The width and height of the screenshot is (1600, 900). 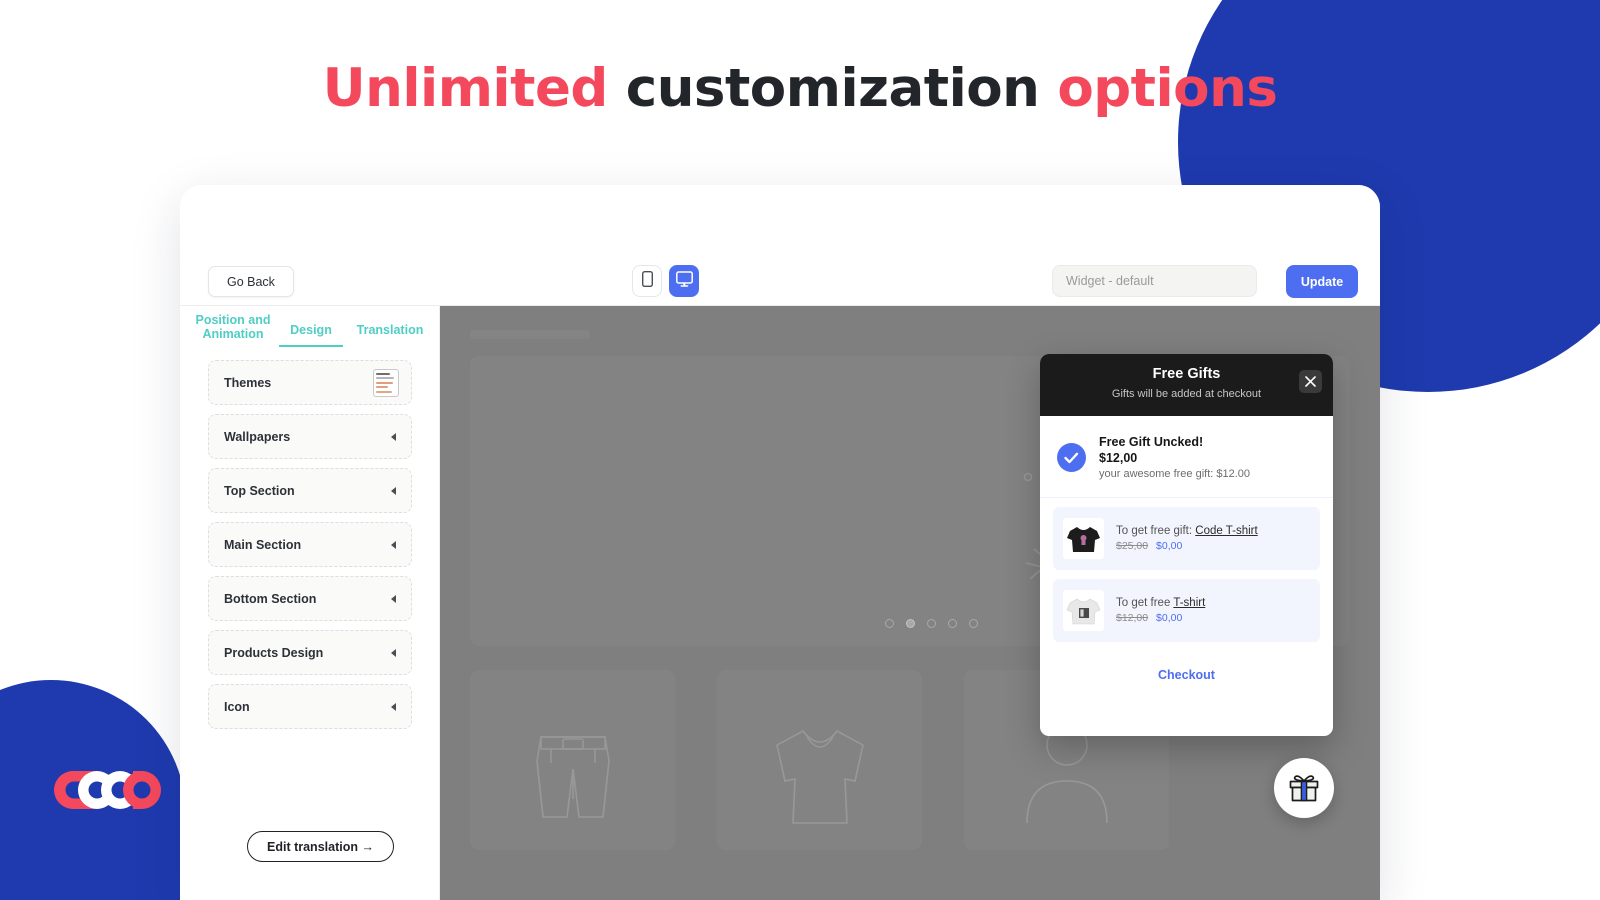 I want to click on headline-part-3: options, so click(x=1167, y=88).